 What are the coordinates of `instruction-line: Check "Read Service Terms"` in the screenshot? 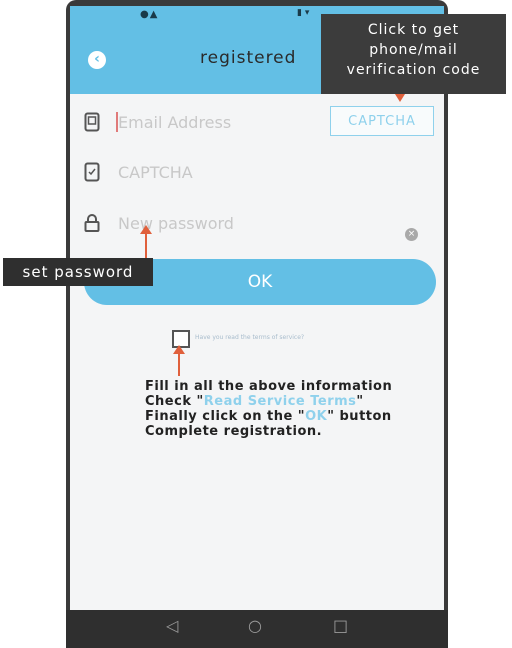 It's located at (268, 401).